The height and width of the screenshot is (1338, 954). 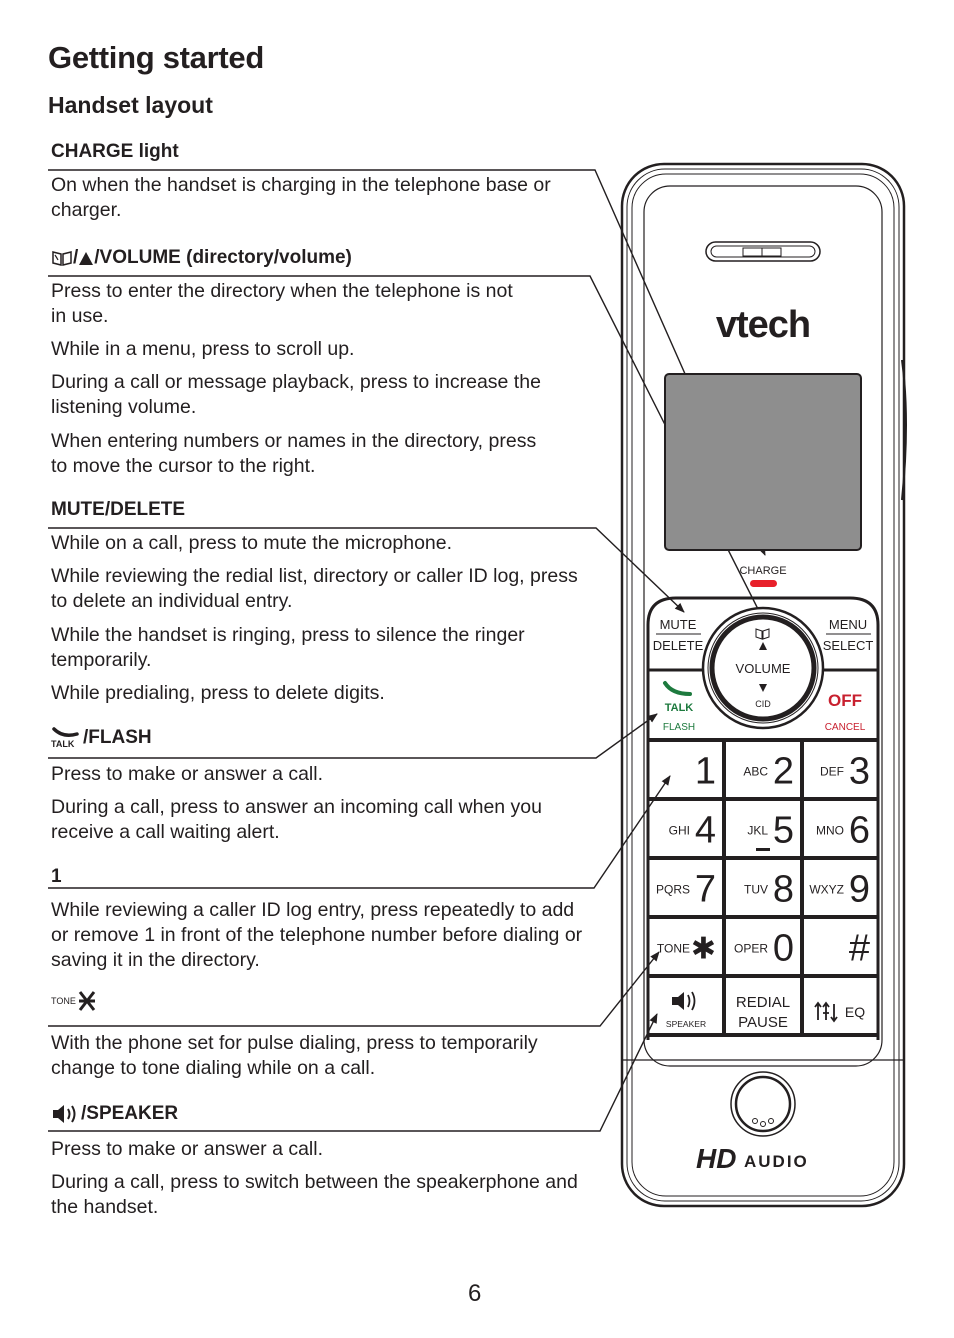 I want to click on speaker-icon, so click(x=678, y=1001).